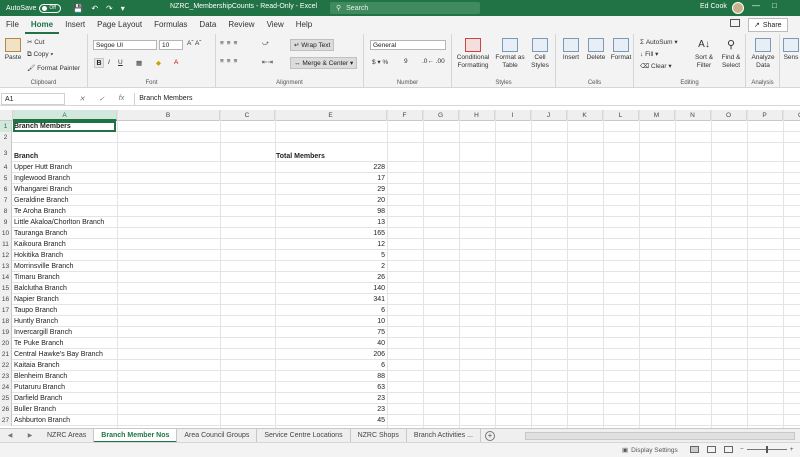 The height and width of the screenshot is (457, 800). Describe the element at coordinates (10, 435) in the screenshot. I see `prev-sheet-icon: ◀` at that location.